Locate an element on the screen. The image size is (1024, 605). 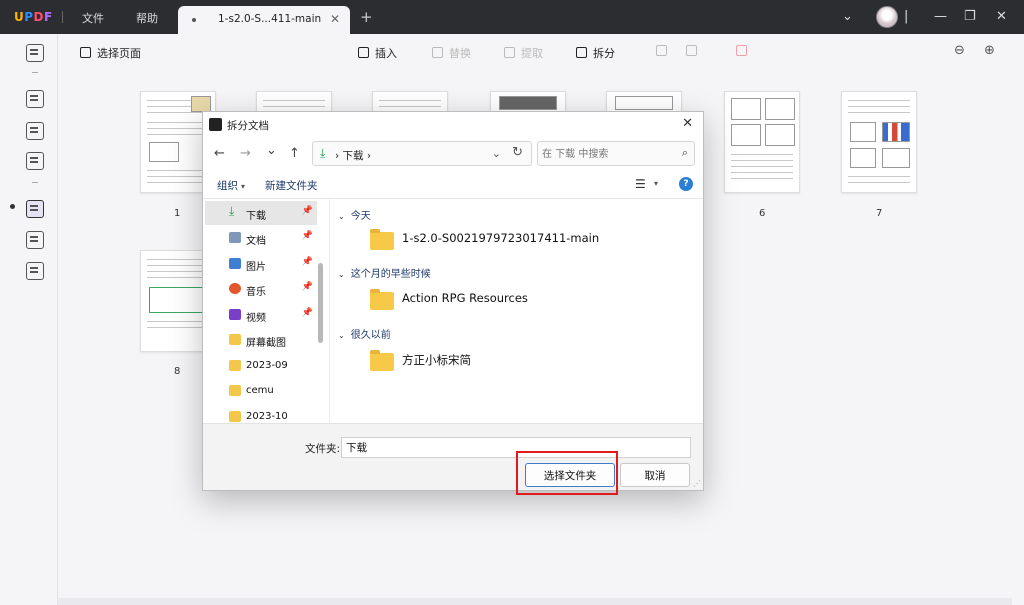
page-toolbar: 选择页面 插入 替换 提取 拆分 ⊖ ⊕ is located at coordinates (541, 51).